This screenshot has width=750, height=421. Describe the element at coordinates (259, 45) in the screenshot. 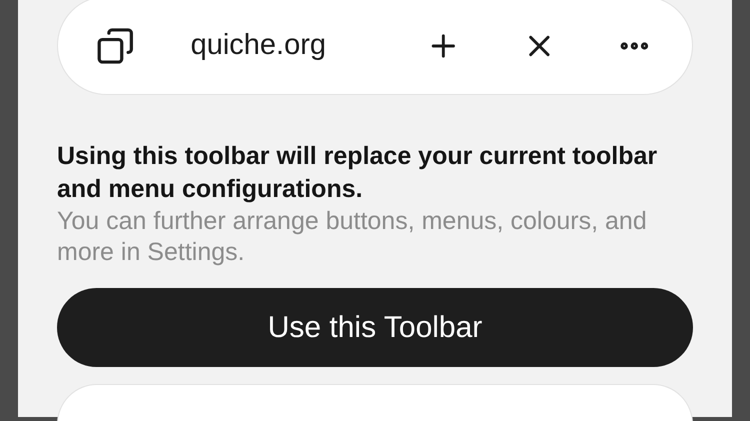

I see `url-text: quiche.org` at that location.